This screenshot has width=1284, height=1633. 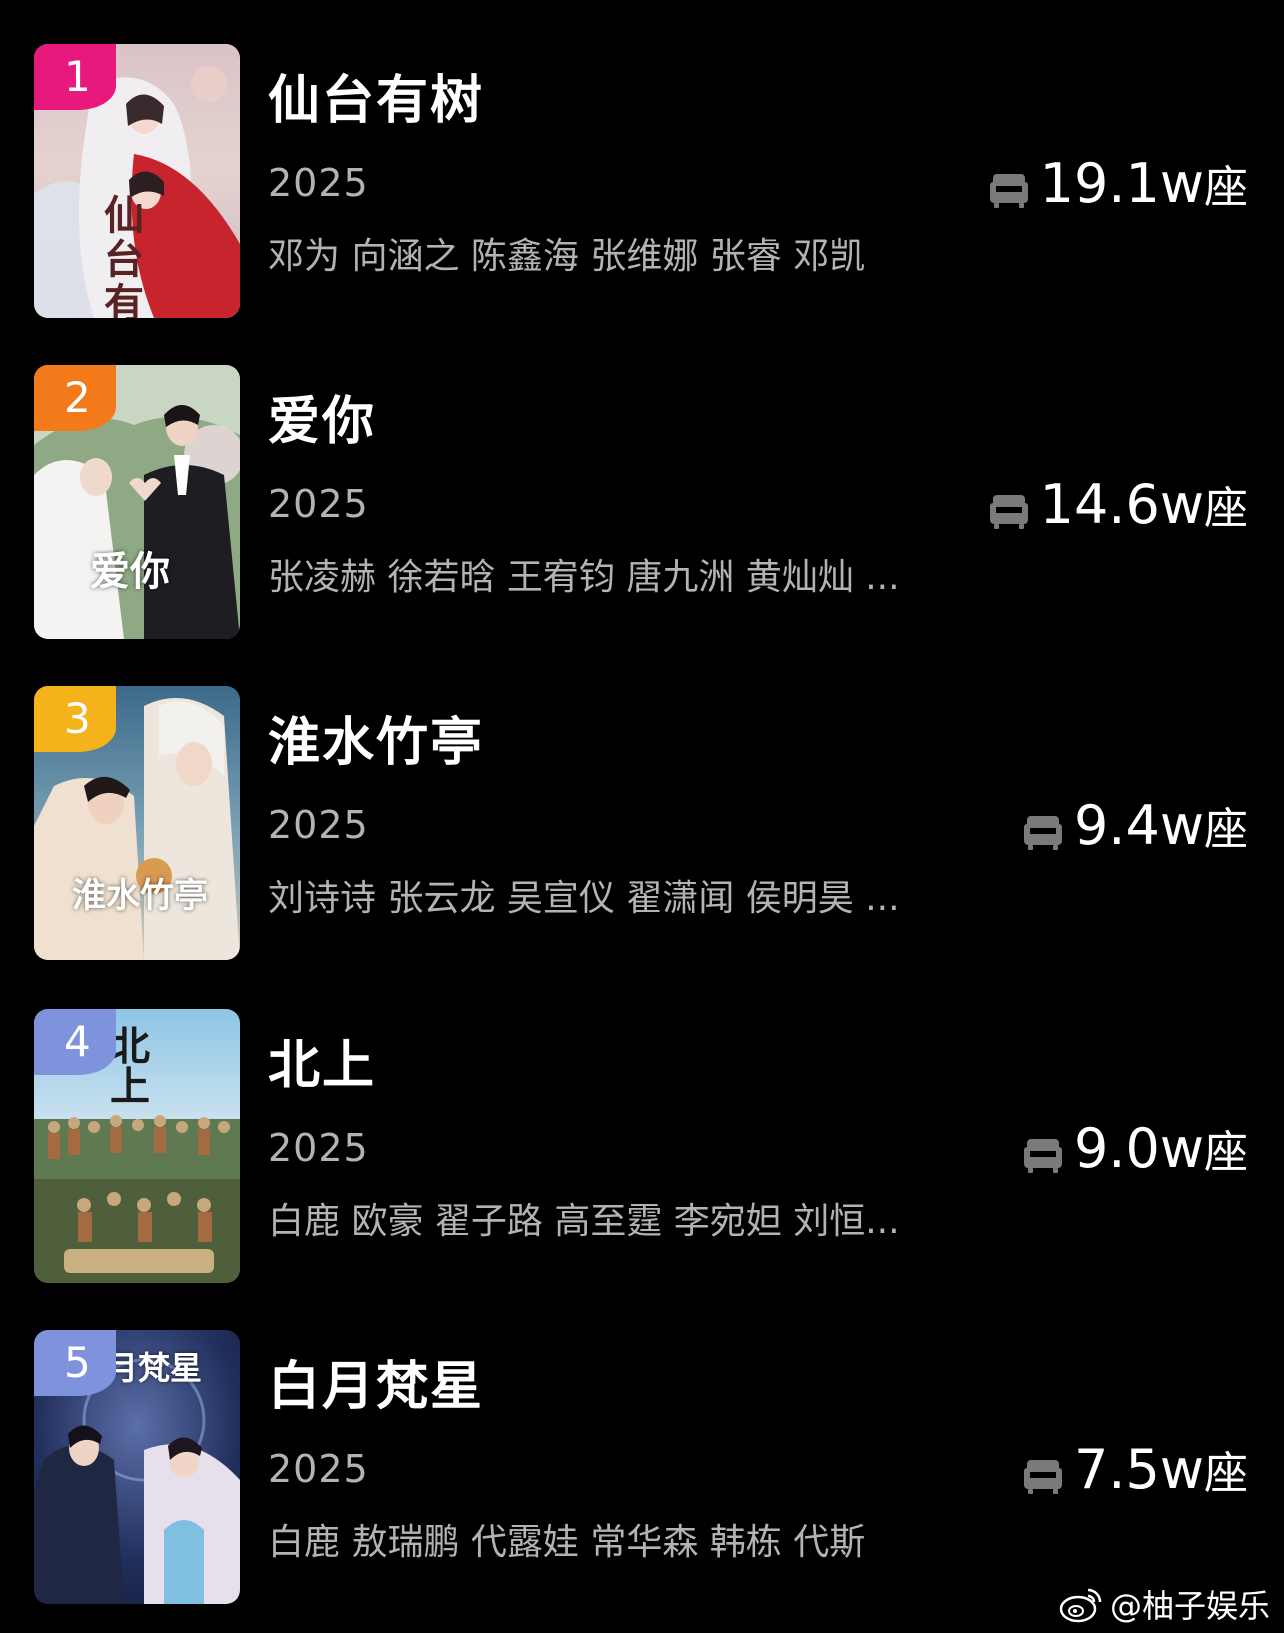 I want to click on rank-badge: 2, so click(x=75, y=398).